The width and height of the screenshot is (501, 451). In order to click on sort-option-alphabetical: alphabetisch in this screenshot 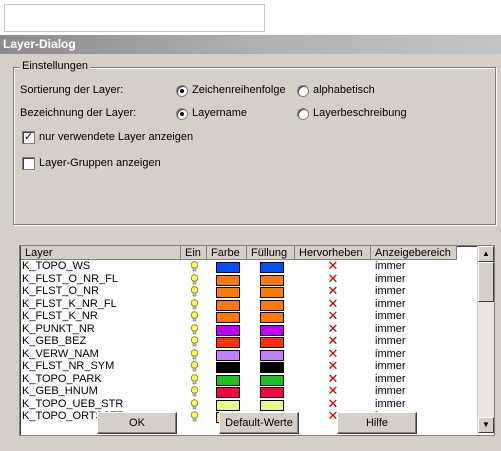, I will do `click(344, 90)`.